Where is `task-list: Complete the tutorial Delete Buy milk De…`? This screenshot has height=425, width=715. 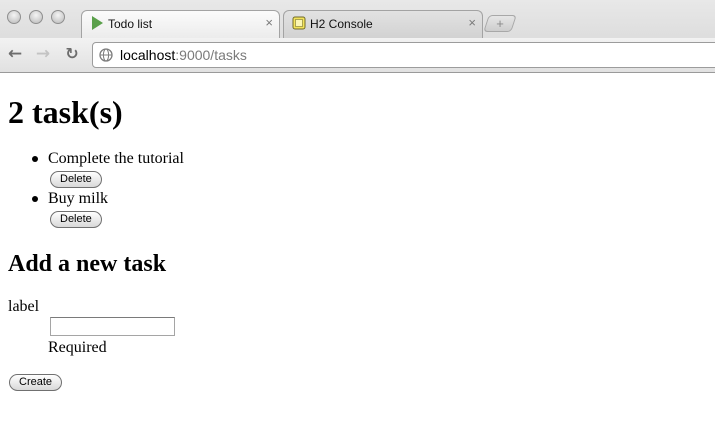
task-list: Complete the tutorial Delete Buy milk De… is located at coordinates (96, 189).